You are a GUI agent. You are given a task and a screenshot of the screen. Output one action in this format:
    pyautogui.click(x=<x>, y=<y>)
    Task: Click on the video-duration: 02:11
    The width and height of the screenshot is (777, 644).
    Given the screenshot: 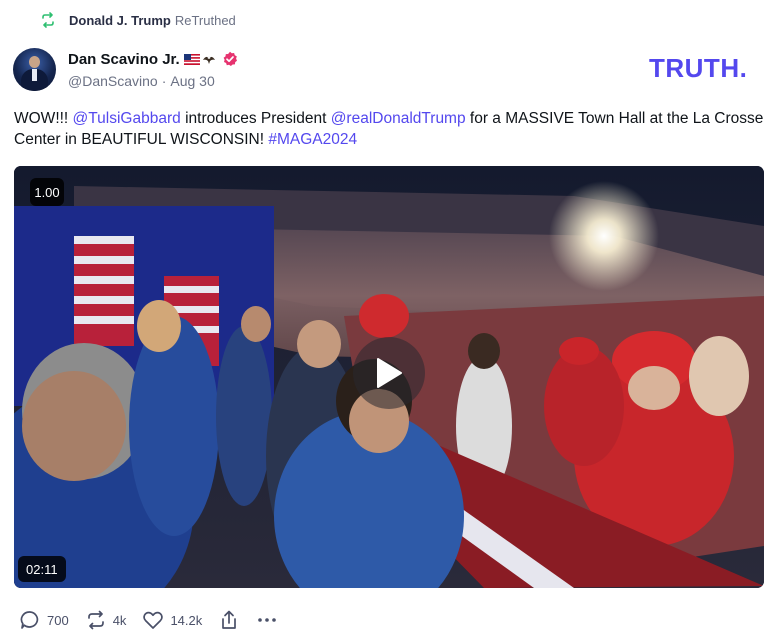 What is the action you would take?
    pyautogui.click(x=42, y=569)
    